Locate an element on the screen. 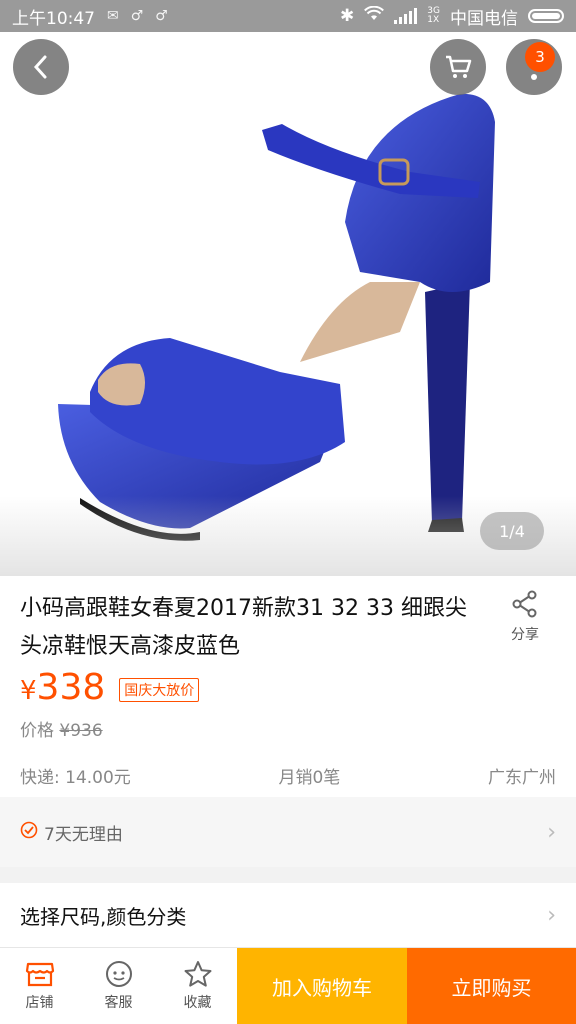 Image resolution: width=576 pixels, height=1024 pixels. cart-button is located at coordinates (458, 67).